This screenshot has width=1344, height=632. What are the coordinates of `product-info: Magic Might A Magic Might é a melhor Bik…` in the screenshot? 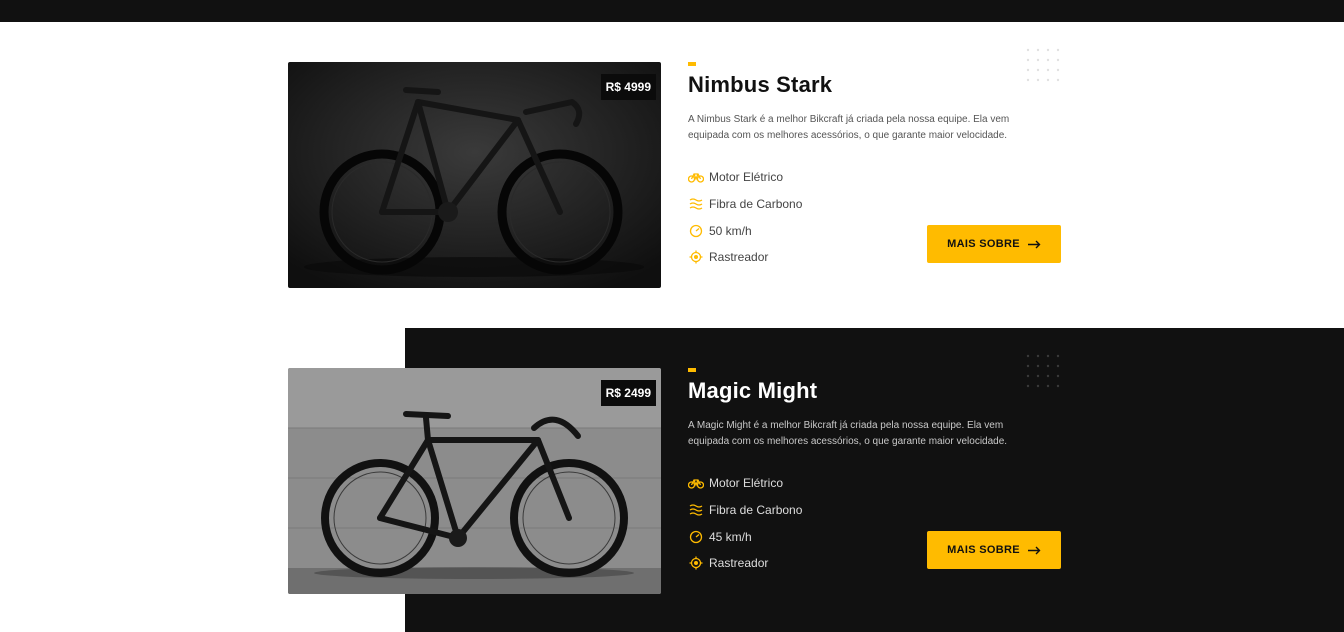 It's located at (875, 474).